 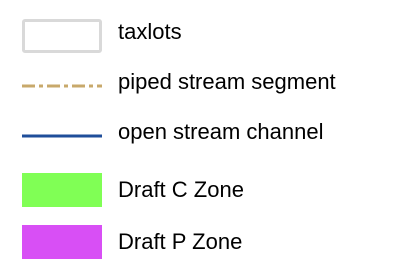 What do you see at coordinates (62, 136) in the screenshot?
I see `open-stream-channel-symbol` at bounding box center [62, 136].